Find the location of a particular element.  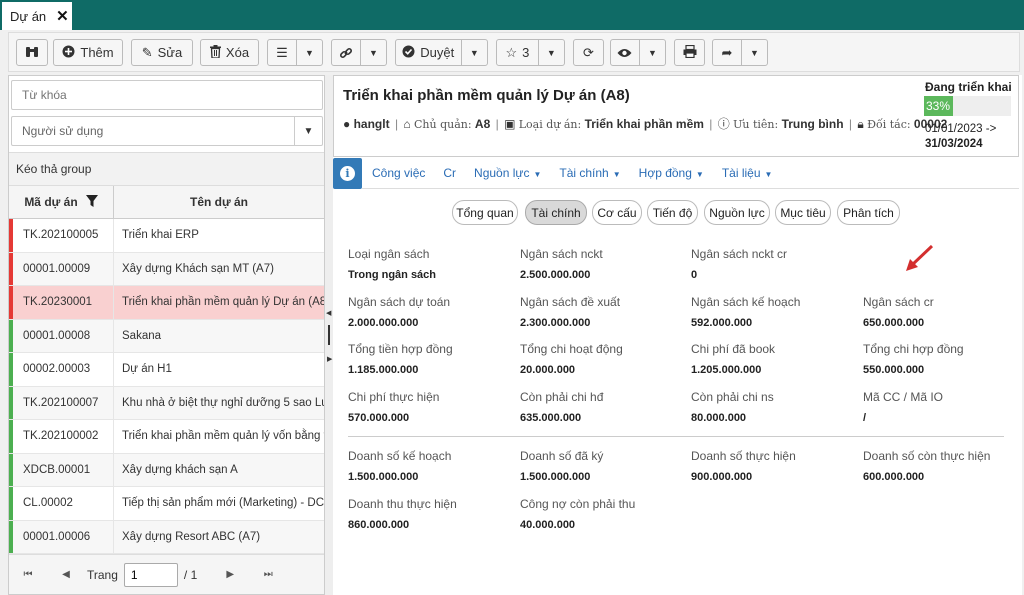

field-label: Ngân sách dự toán is located at coordinates (399, 302).